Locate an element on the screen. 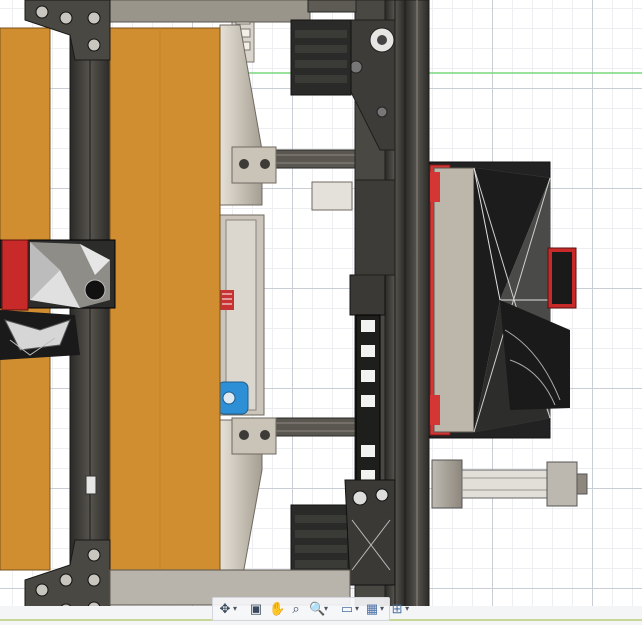  hand-icon: ✋ is located at coordinates (277, 608).